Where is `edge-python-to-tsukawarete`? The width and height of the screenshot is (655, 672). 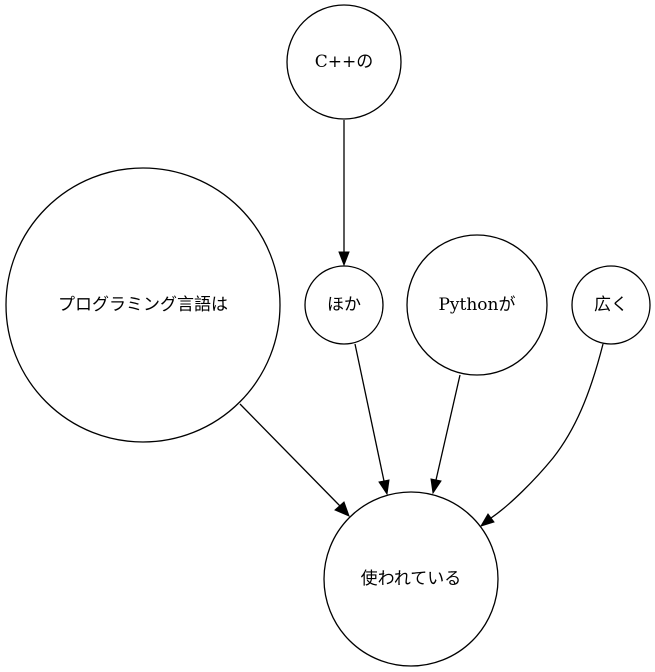 edge-python-to-tsukawarete is located at coordinates (445, 434).